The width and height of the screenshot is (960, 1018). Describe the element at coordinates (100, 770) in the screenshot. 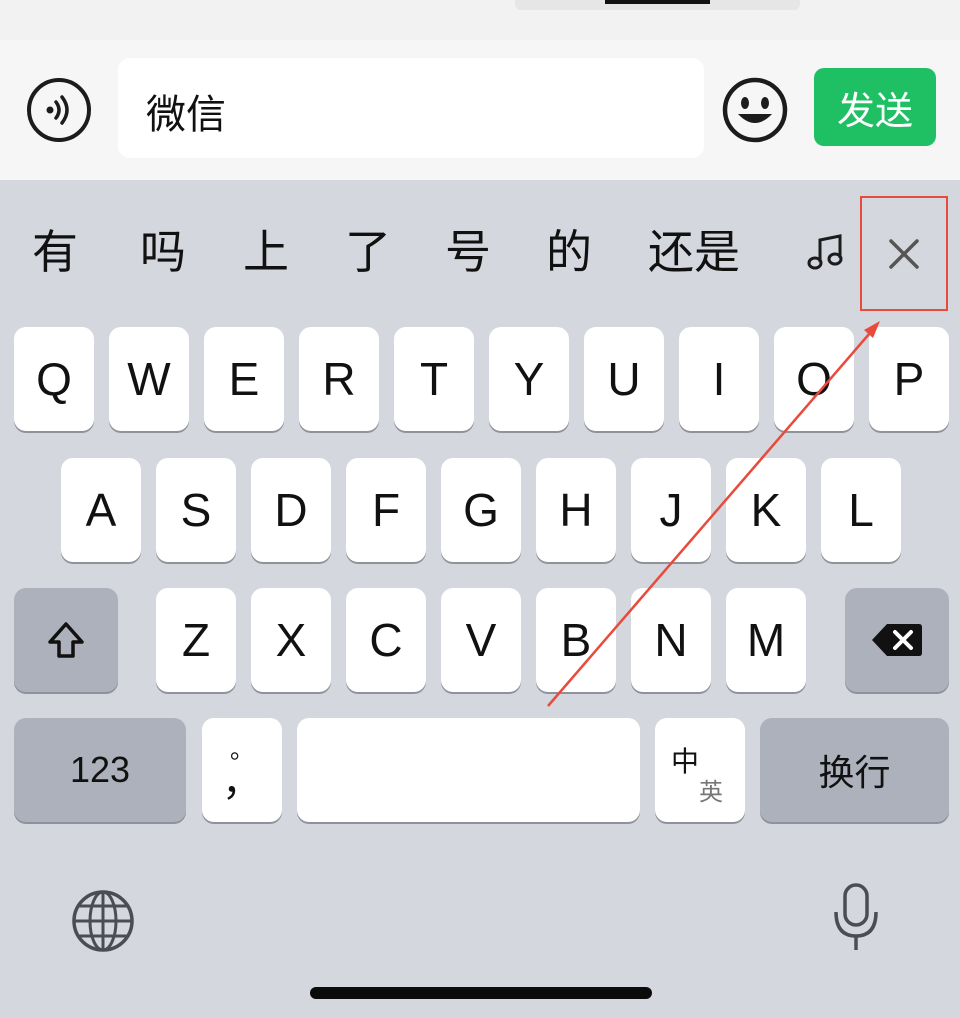

I see `numbers-key: 123` at that location.